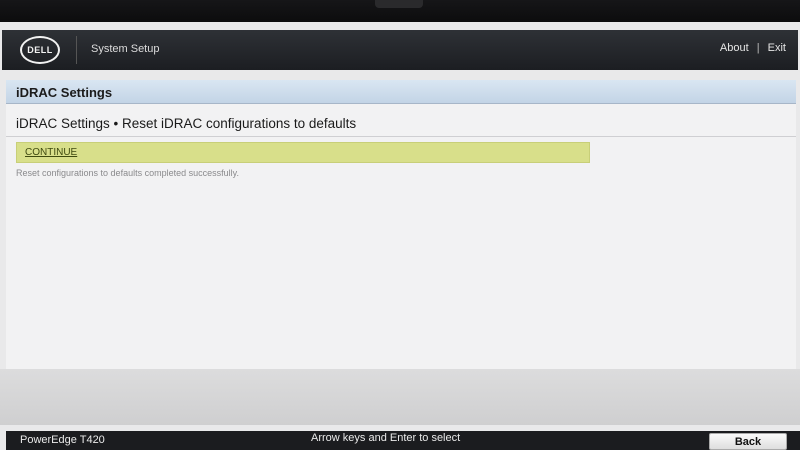  What do you see at coordinates (303, 152) in the screenshot?
I see `continue-row: CONTINUE` at bounding box center [303, 152].